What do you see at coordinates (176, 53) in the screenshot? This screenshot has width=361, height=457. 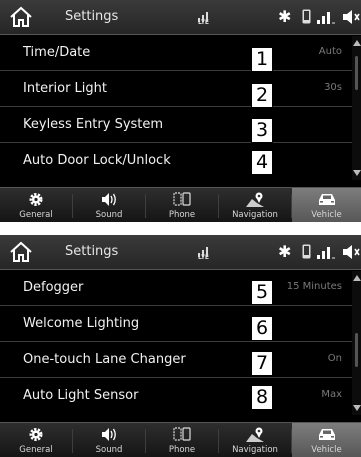 I see `list-item-time-date: Time/Date Auto` at bounding box center [176, 53].